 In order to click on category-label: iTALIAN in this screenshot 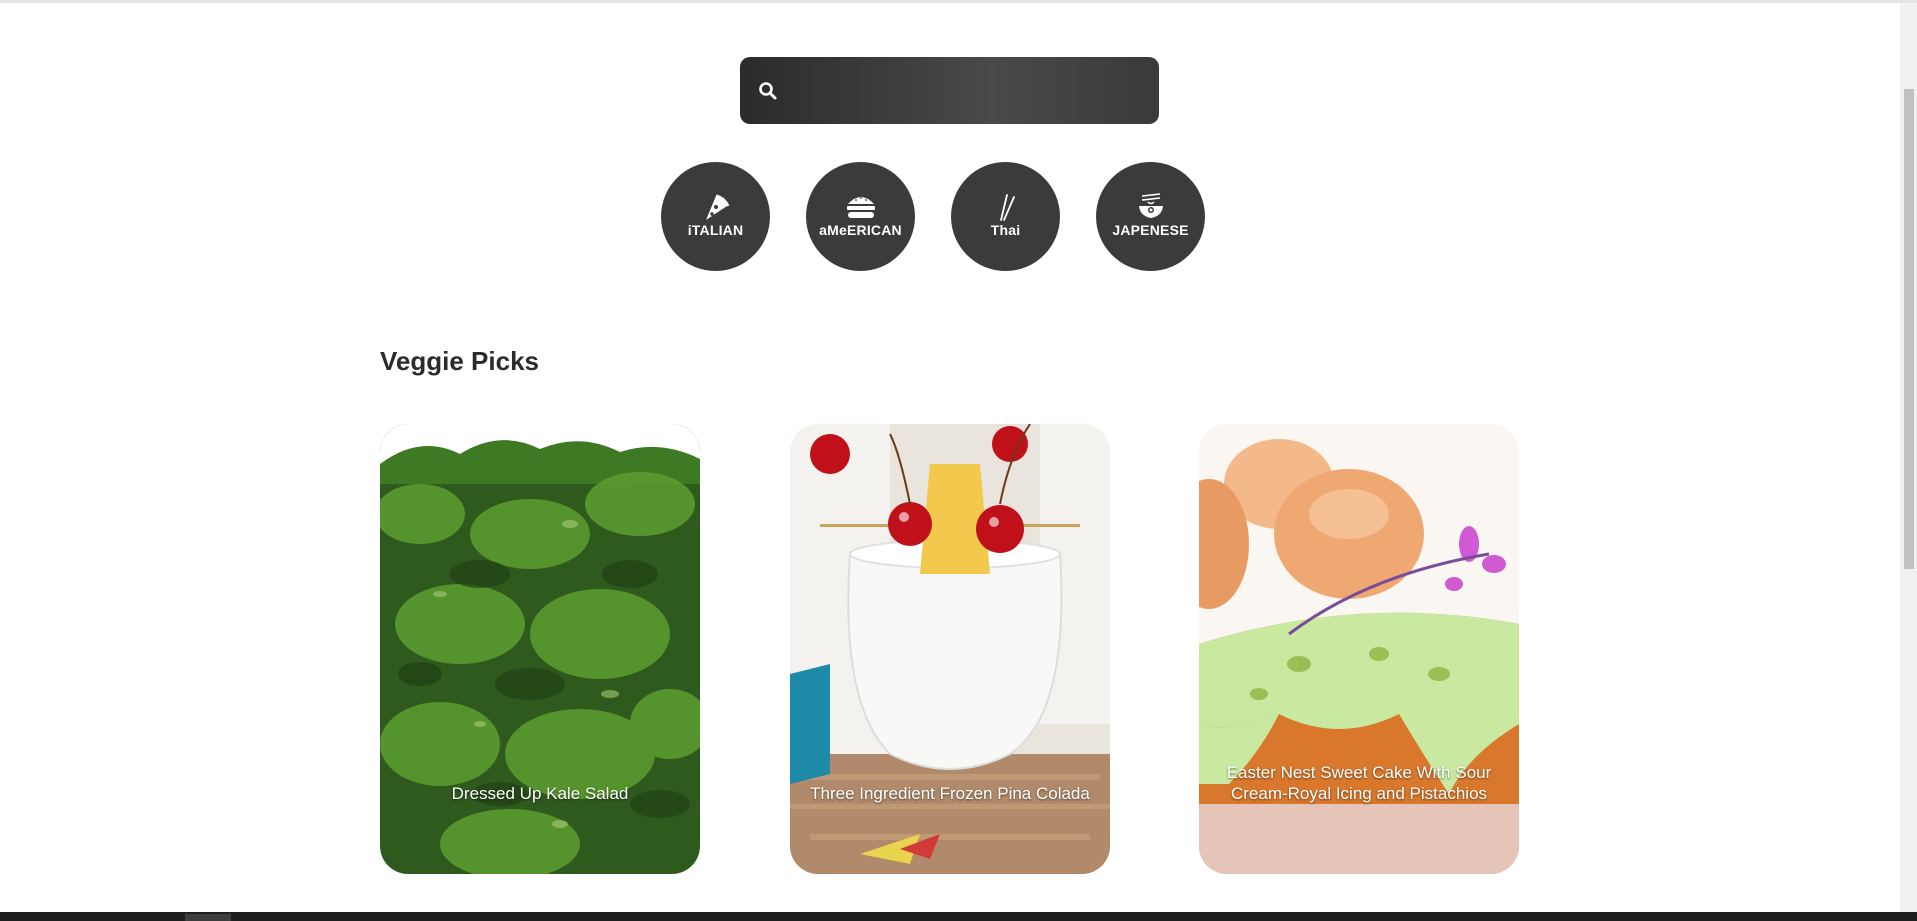, I will do `click(715, 230)`.